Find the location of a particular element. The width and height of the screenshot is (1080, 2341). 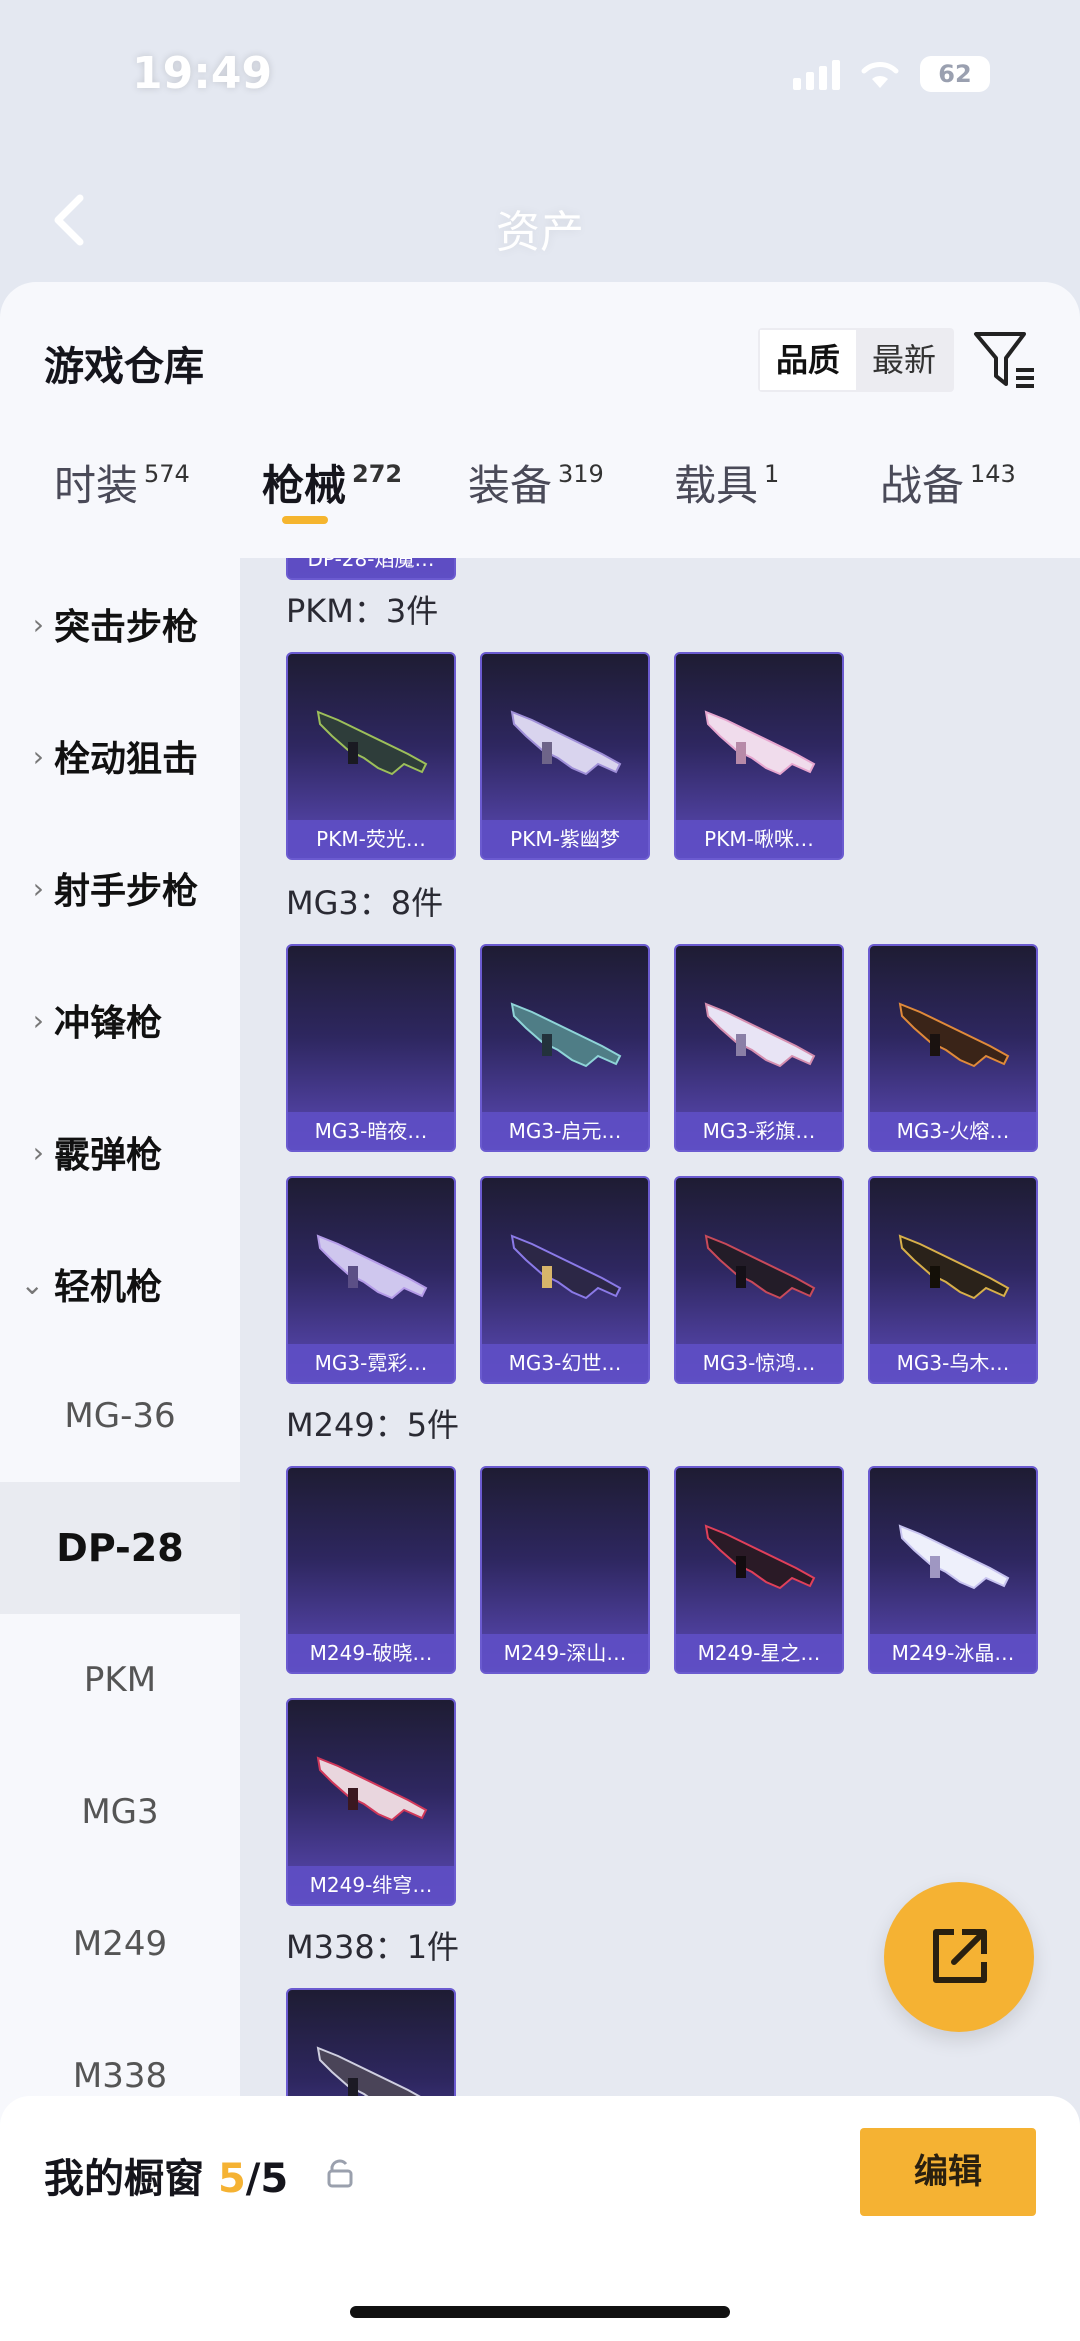

sidebar-sub-dp28: DP-28 is located at coordinates (120, 1548).